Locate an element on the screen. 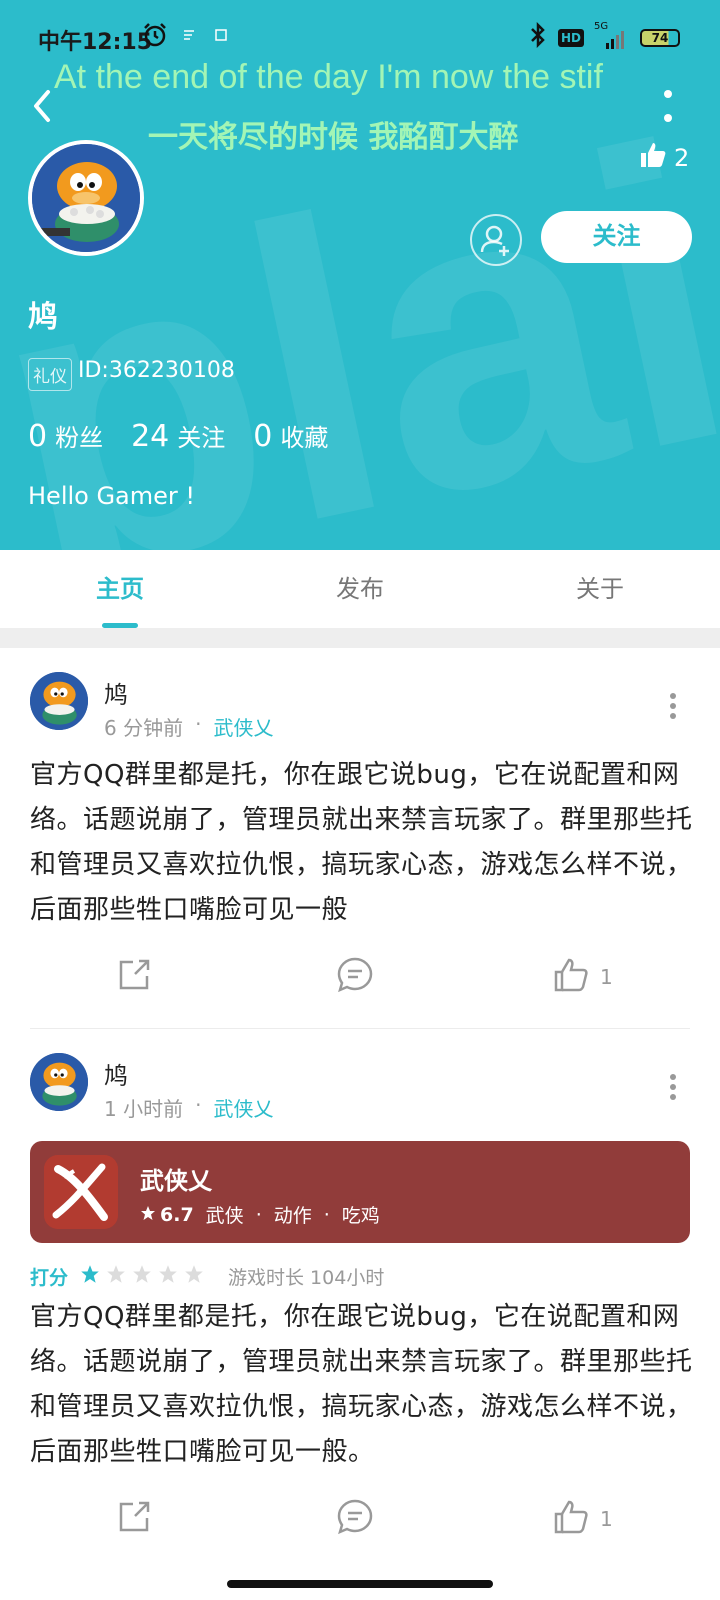 The height and width of the screenshot is (1600, 720). etiquette-badge: 礼仪 is located at coordinates (50, 374).